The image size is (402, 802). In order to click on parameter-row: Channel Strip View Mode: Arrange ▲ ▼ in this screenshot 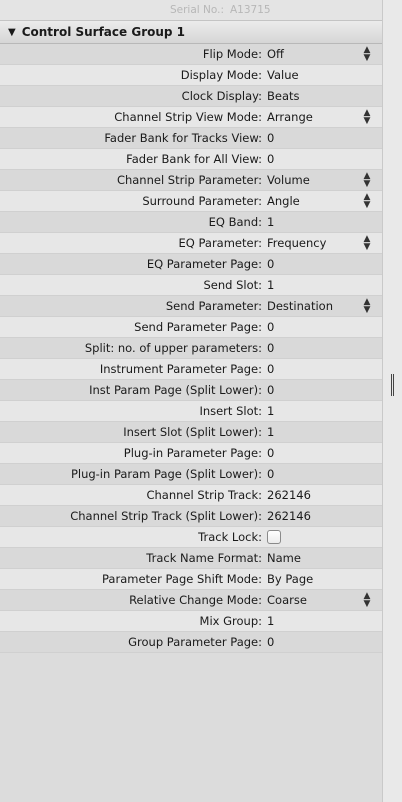, I will do `click(191, 117)`.